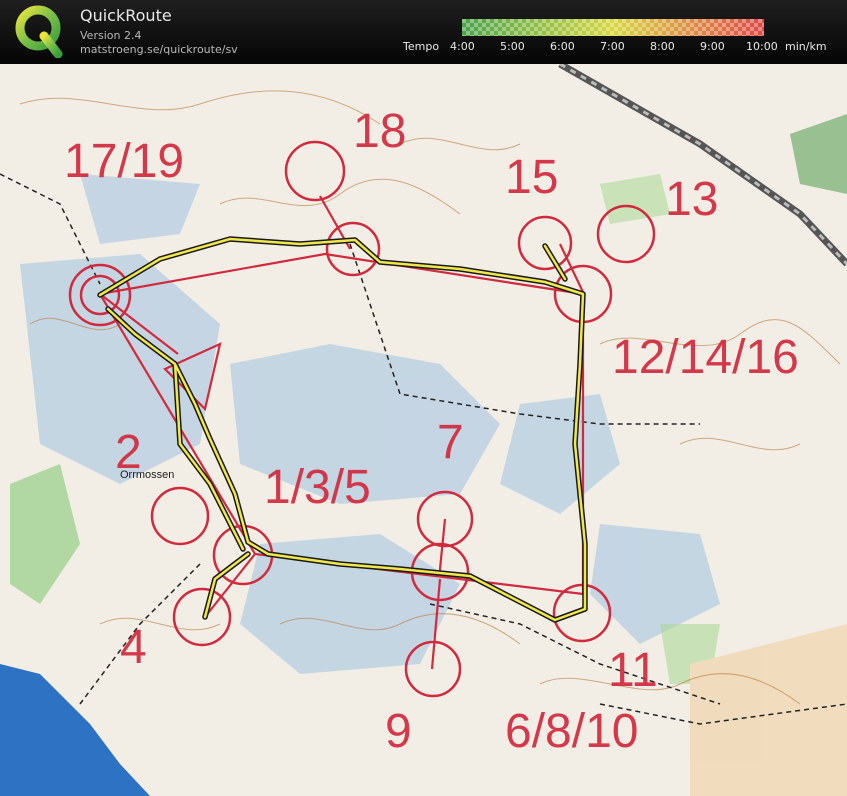 This screenshot has height=796, width=847. What do you see at coordinates (762, 46) in the screenshot?
I see `tempo-tick: 10:00` at bounding box center [762, 46].